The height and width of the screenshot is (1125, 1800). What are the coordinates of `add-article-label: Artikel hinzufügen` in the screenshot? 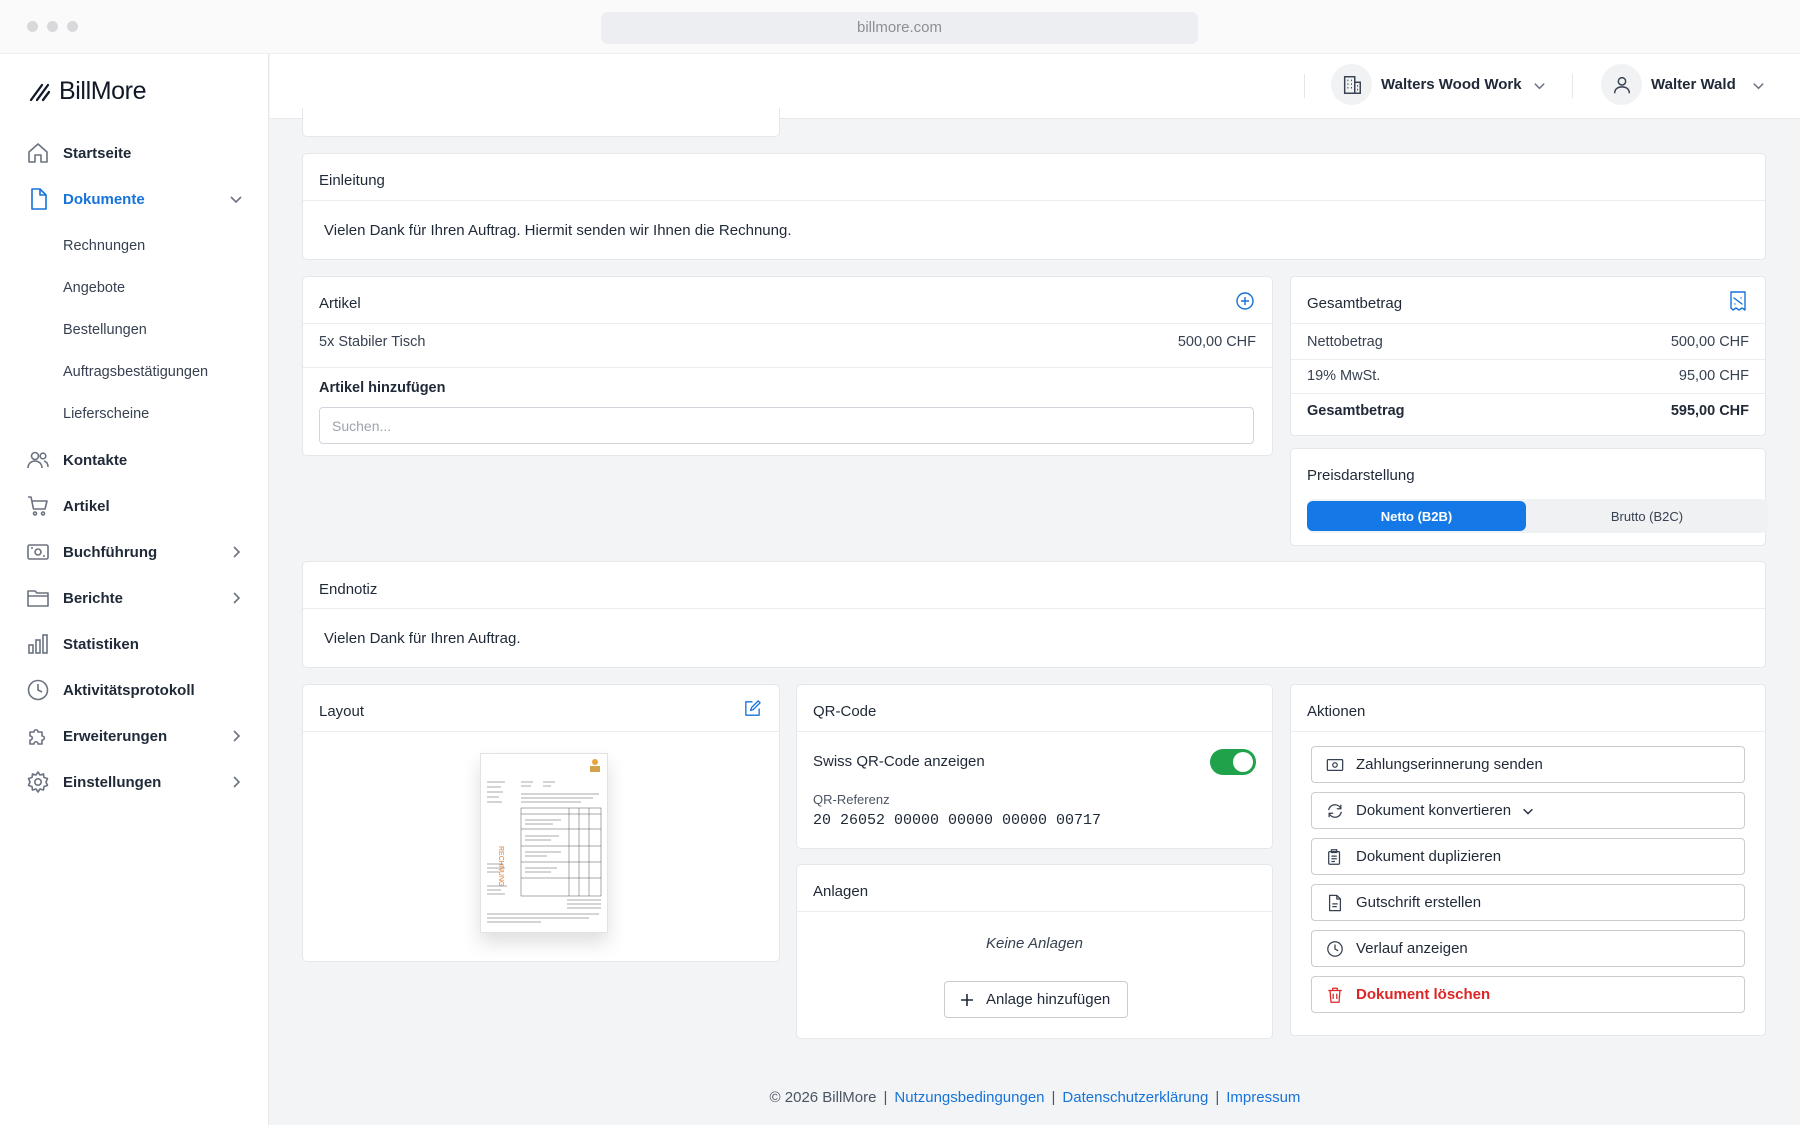 It's located at (382, 388).